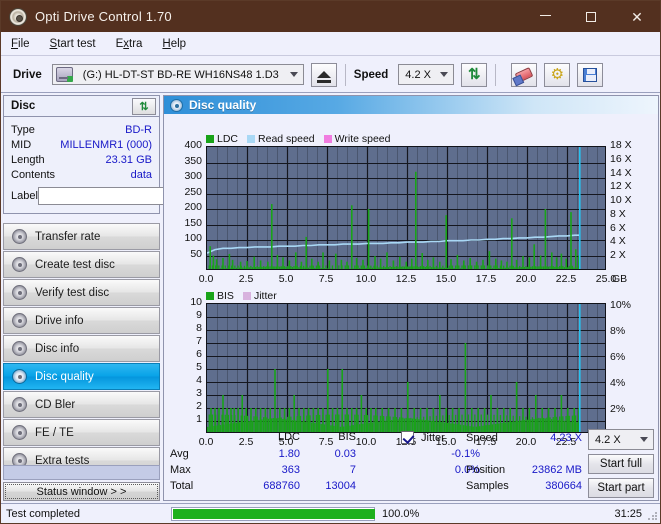 The width and height of the screenshot is (661, 524). I want to click on y-tick-left: 9, so click(199, 315).